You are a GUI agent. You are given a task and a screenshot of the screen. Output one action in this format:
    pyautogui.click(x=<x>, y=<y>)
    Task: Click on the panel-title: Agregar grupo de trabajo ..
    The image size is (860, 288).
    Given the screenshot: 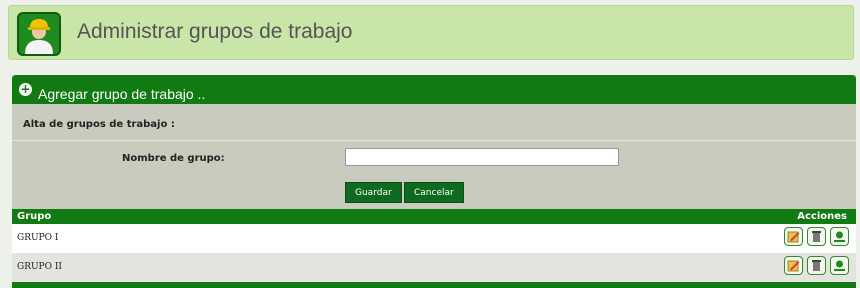 What is the action you would take?
    pyautogui.click(x=121, y=94)
    